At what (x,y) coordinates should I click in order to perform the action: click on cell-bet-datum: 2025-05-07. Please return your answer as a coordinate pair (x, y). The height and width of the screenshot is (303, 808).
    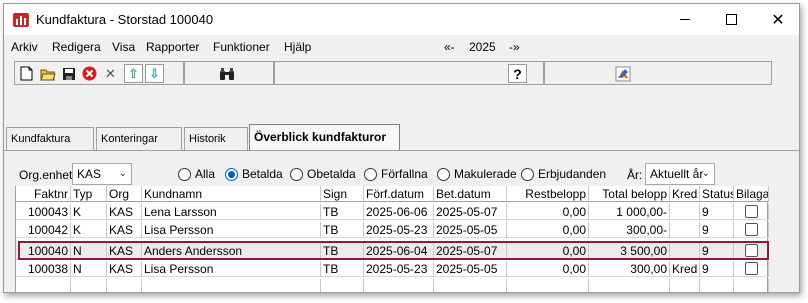
    Looking at the image, I should click on (470, 250).